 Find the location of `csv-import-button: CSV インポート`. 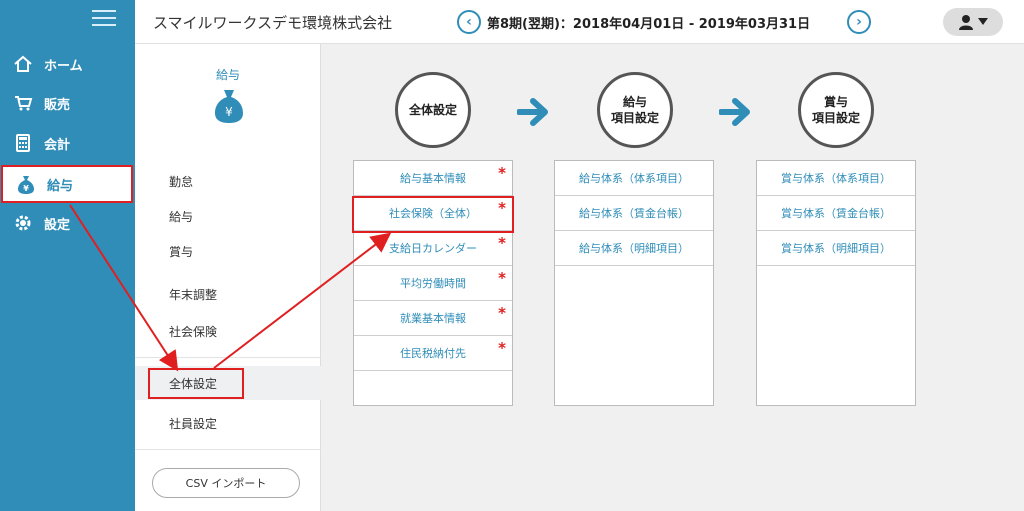

csv-import-button: CSV インポート is located at coordinates (226, 483).